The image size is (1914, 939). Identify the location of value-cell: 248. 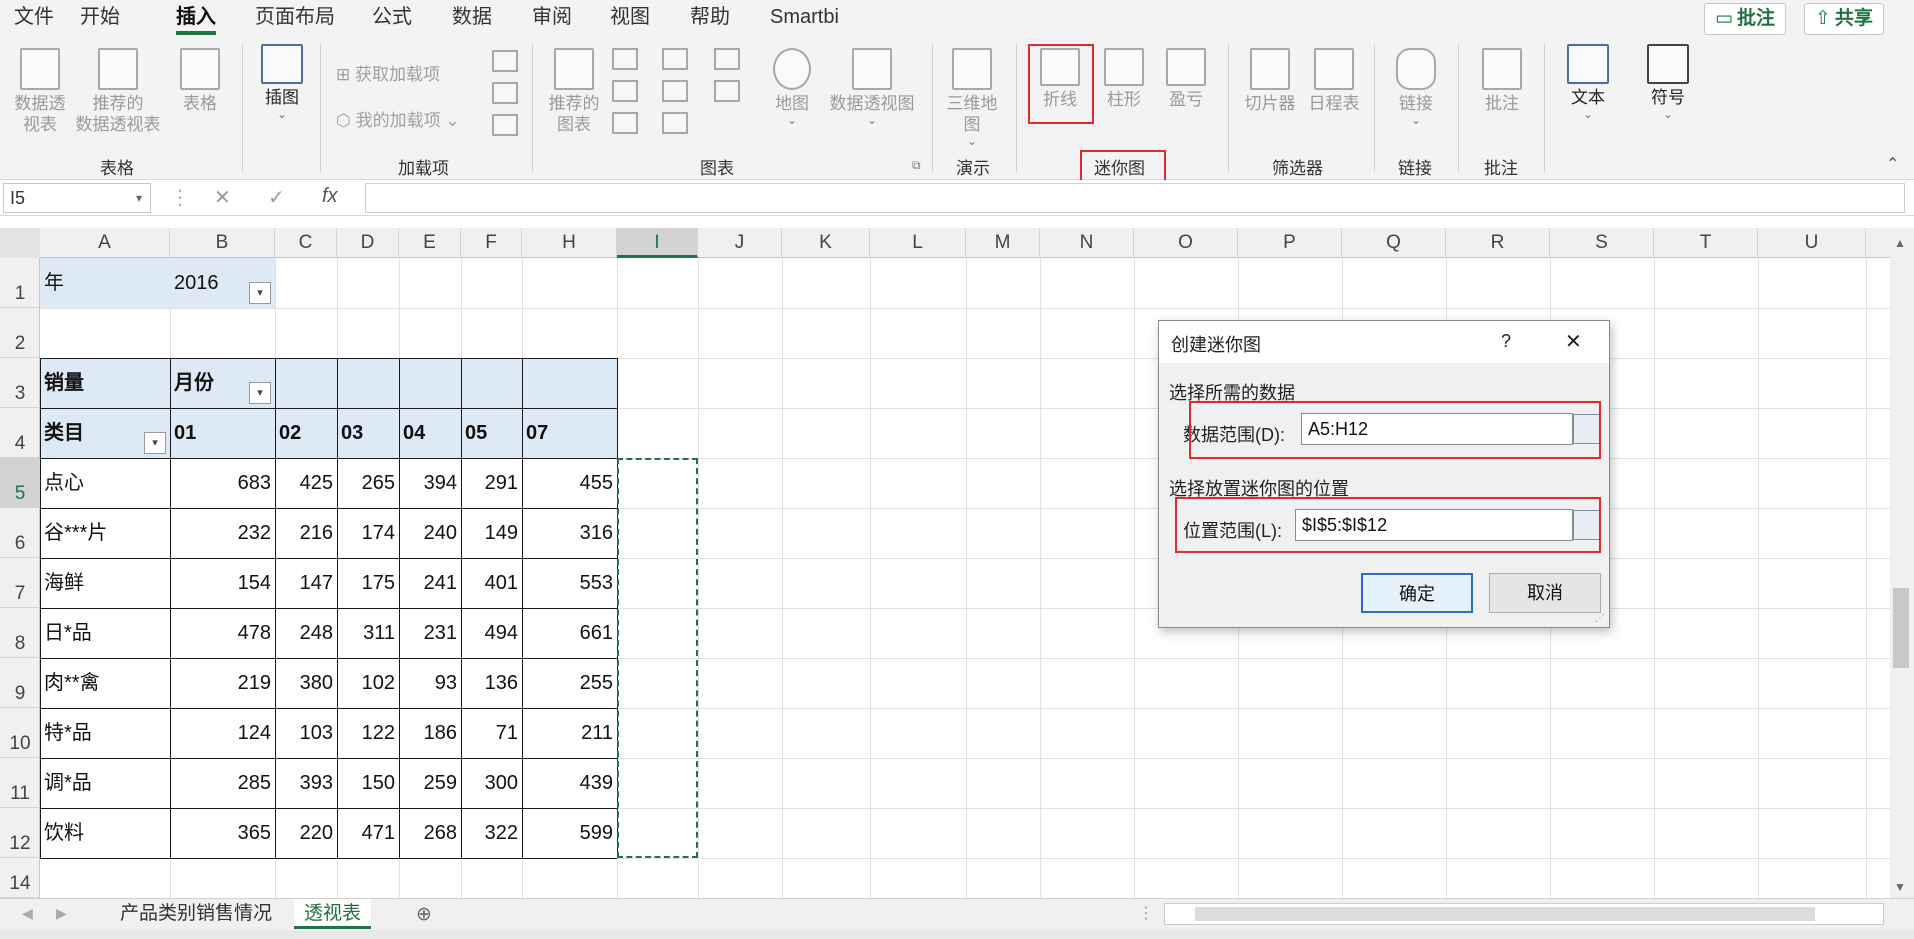
(306, 633).